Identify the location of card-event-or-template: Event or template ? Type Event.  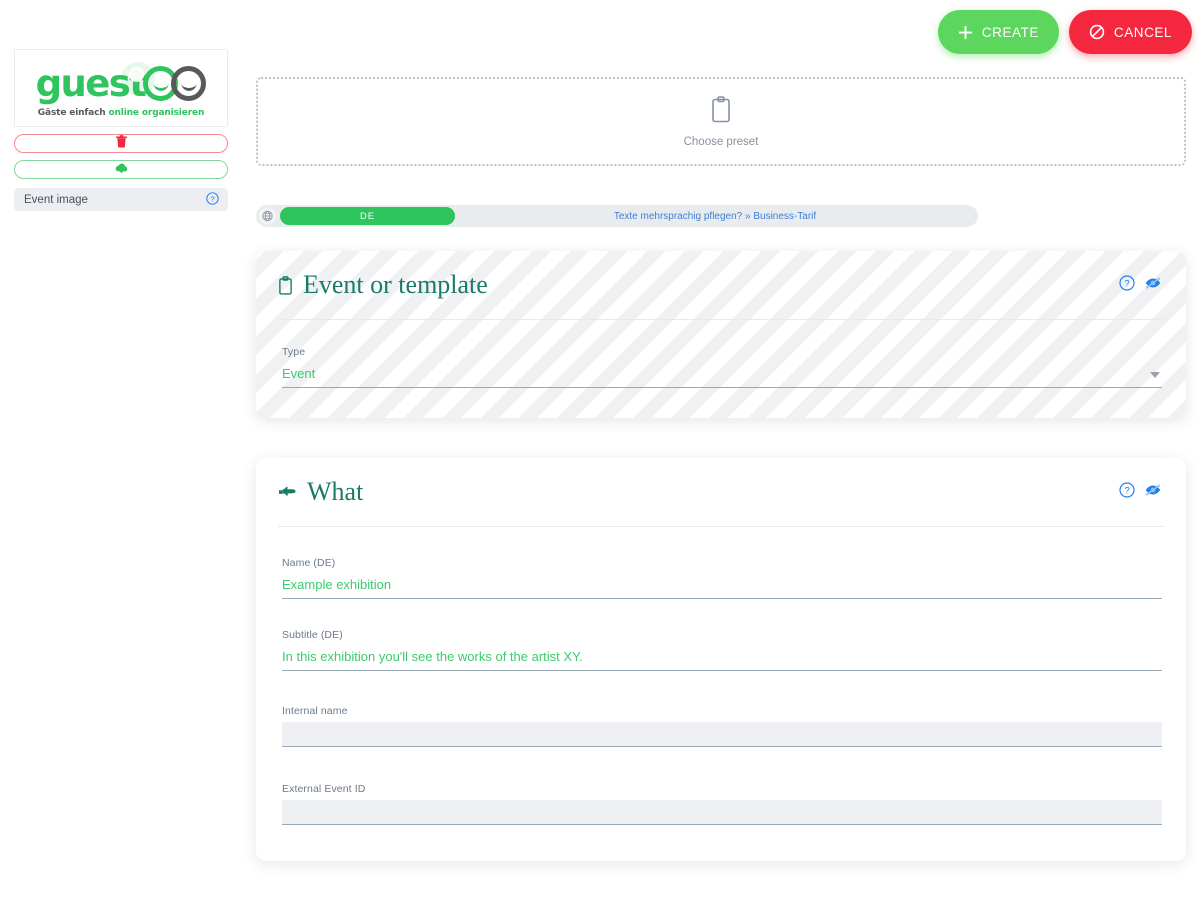
(721, 334).